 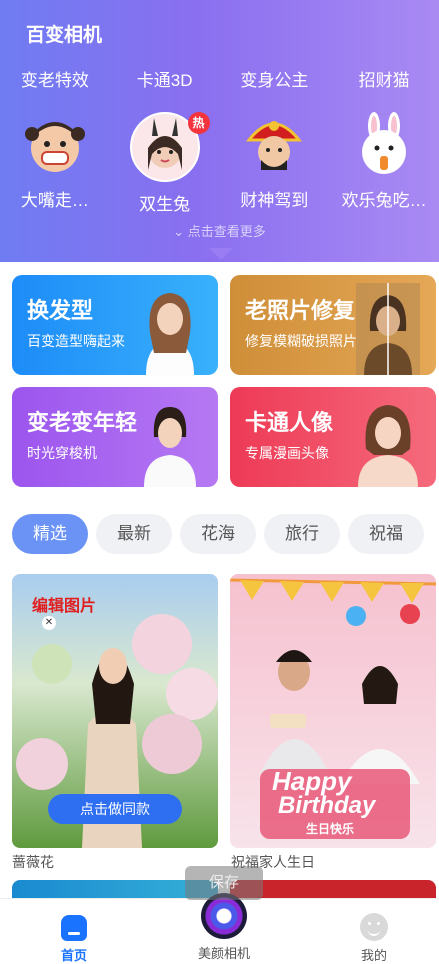 What do you see at coordinates (115, 325) in the screenshot?
I see `card-hairstyle: 换发型 百变造型嗨起来` at bounding box center [115, 325].